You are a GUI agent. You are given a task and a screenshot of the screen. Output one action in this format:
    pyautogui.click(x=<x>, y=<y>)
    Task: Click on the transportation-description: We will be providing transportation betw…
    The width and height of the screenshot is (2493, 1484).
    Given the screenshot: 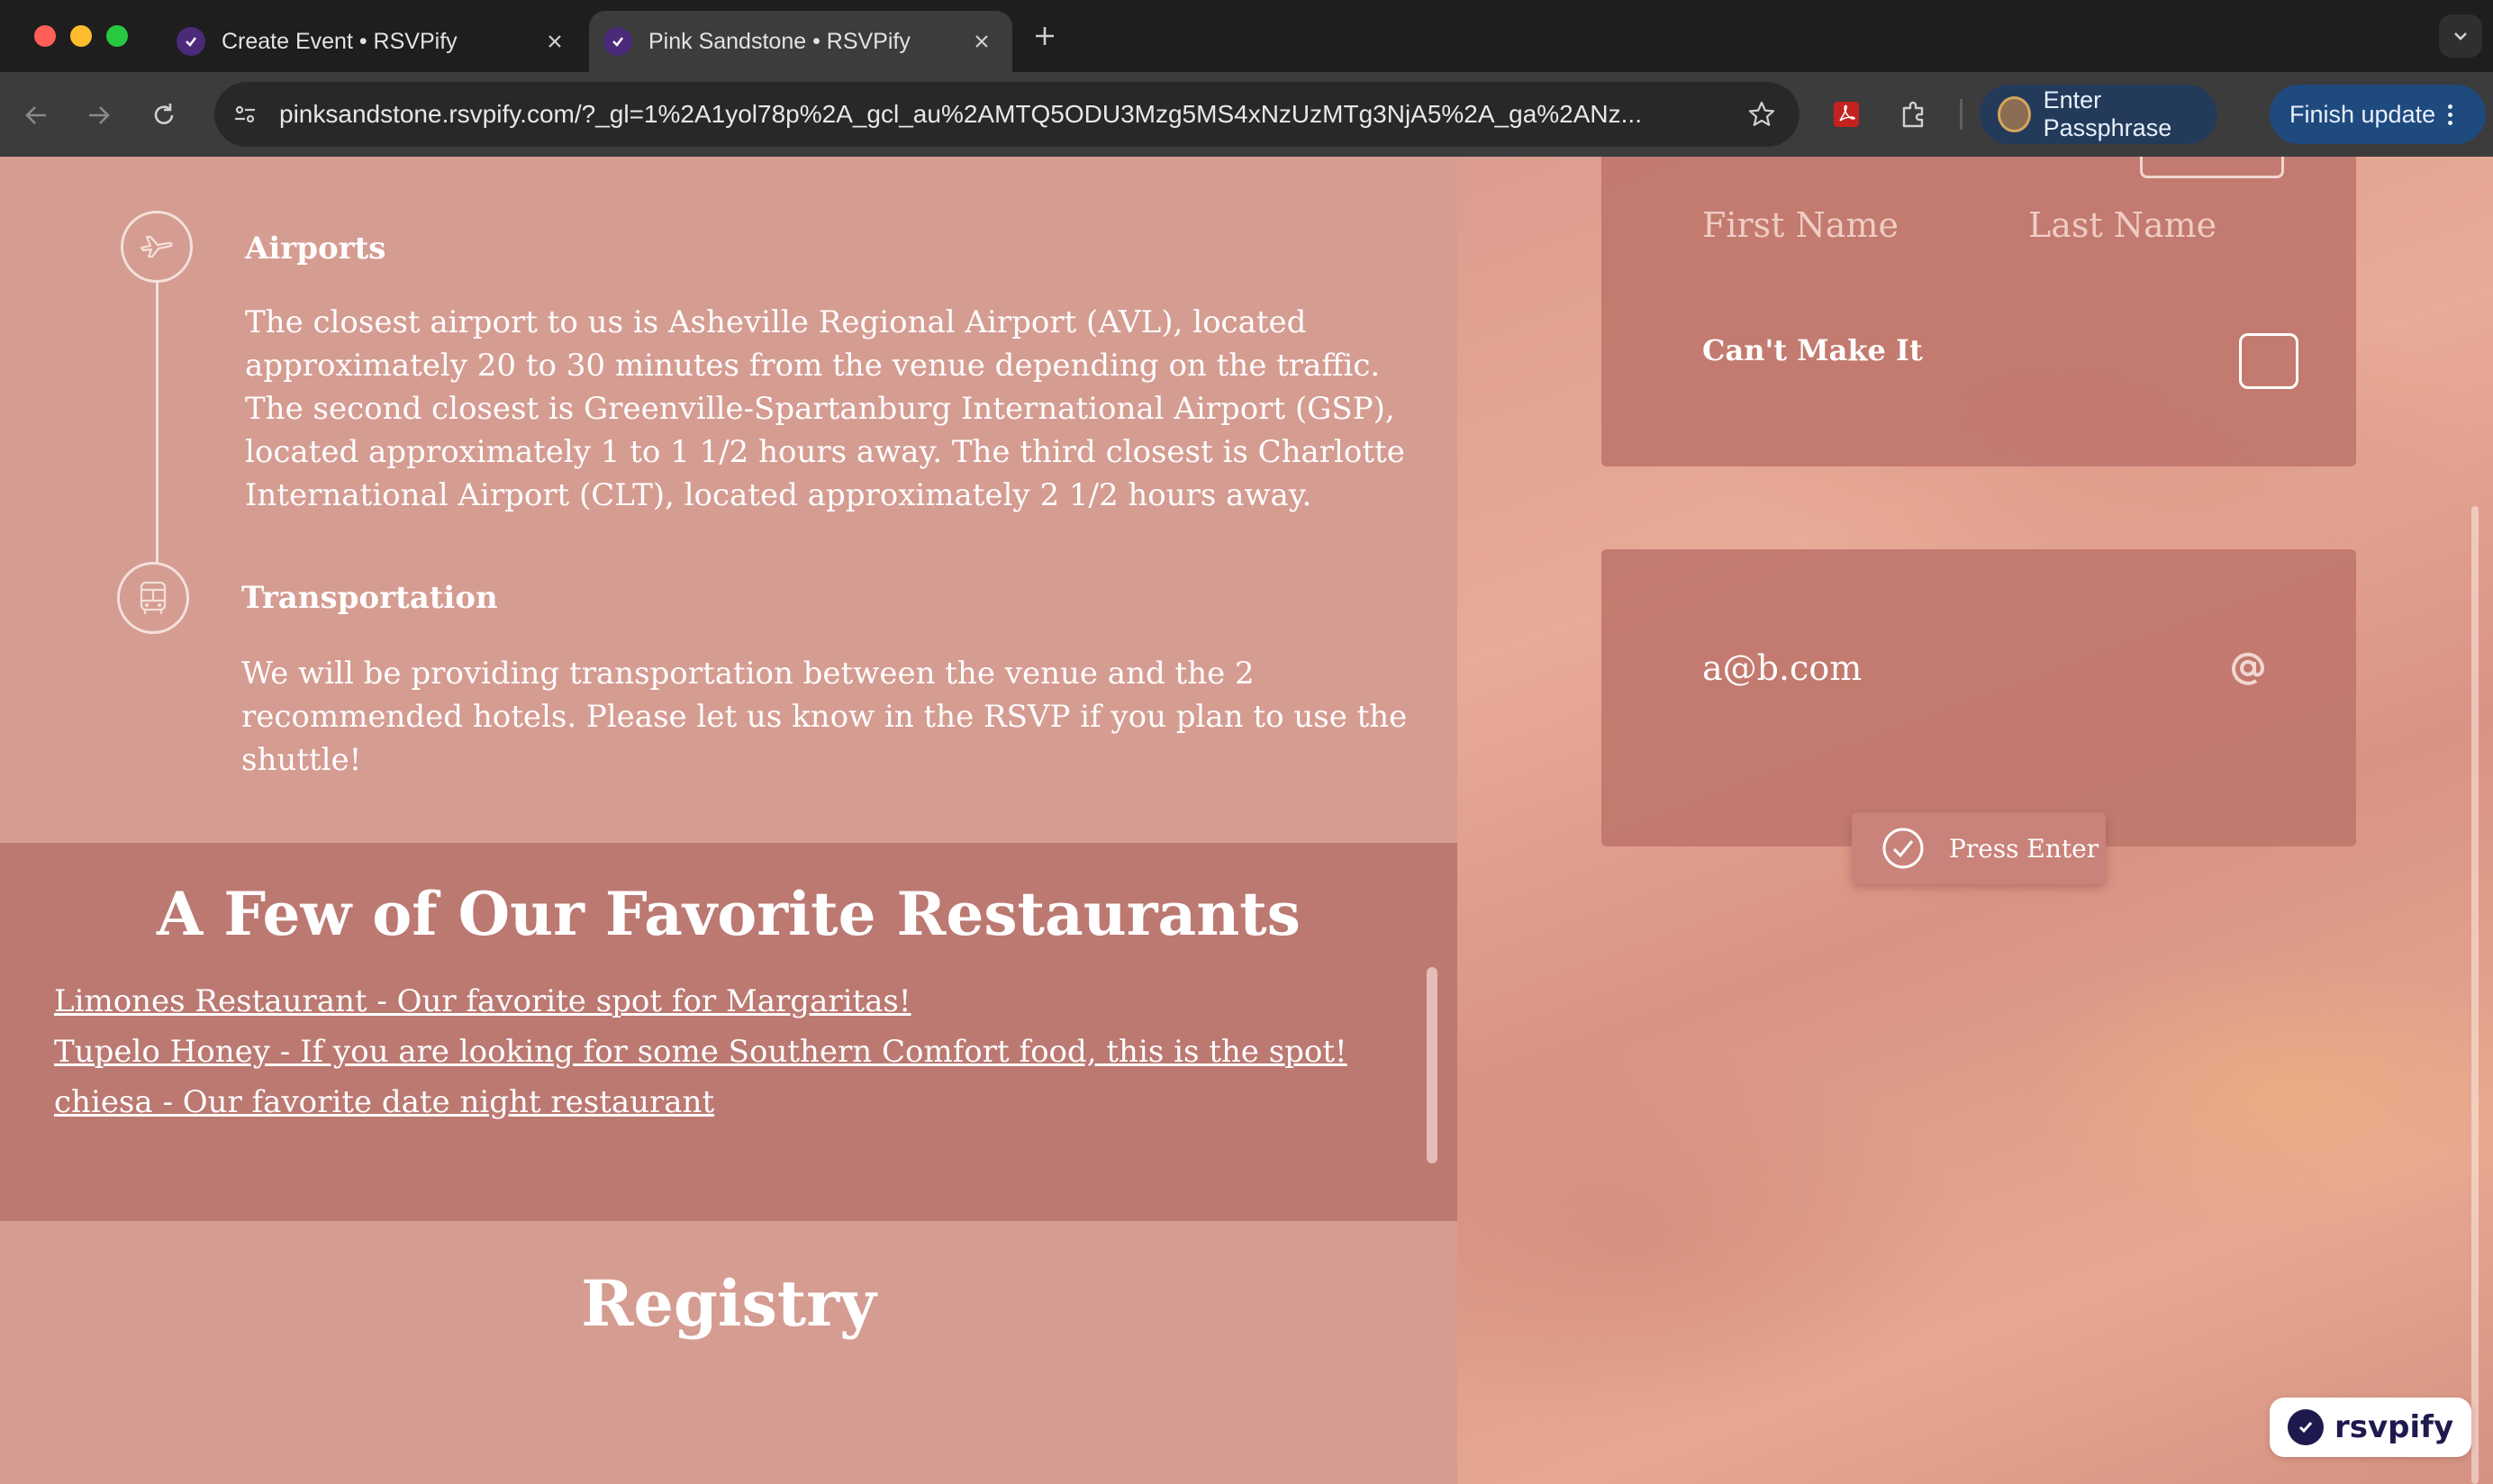 What is the action you would take?
    pyautogui.click(x=824, y=717)
    